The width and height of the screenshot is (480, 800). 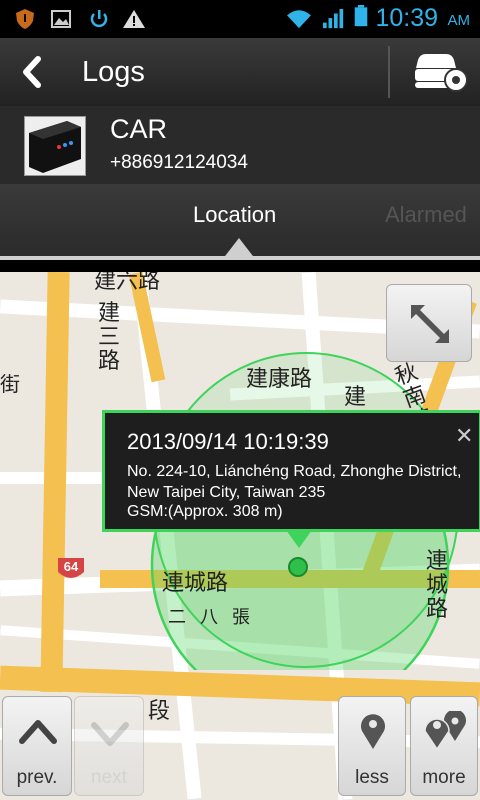 I want to click on map-label: 建三路, so click(x=109, y=337).